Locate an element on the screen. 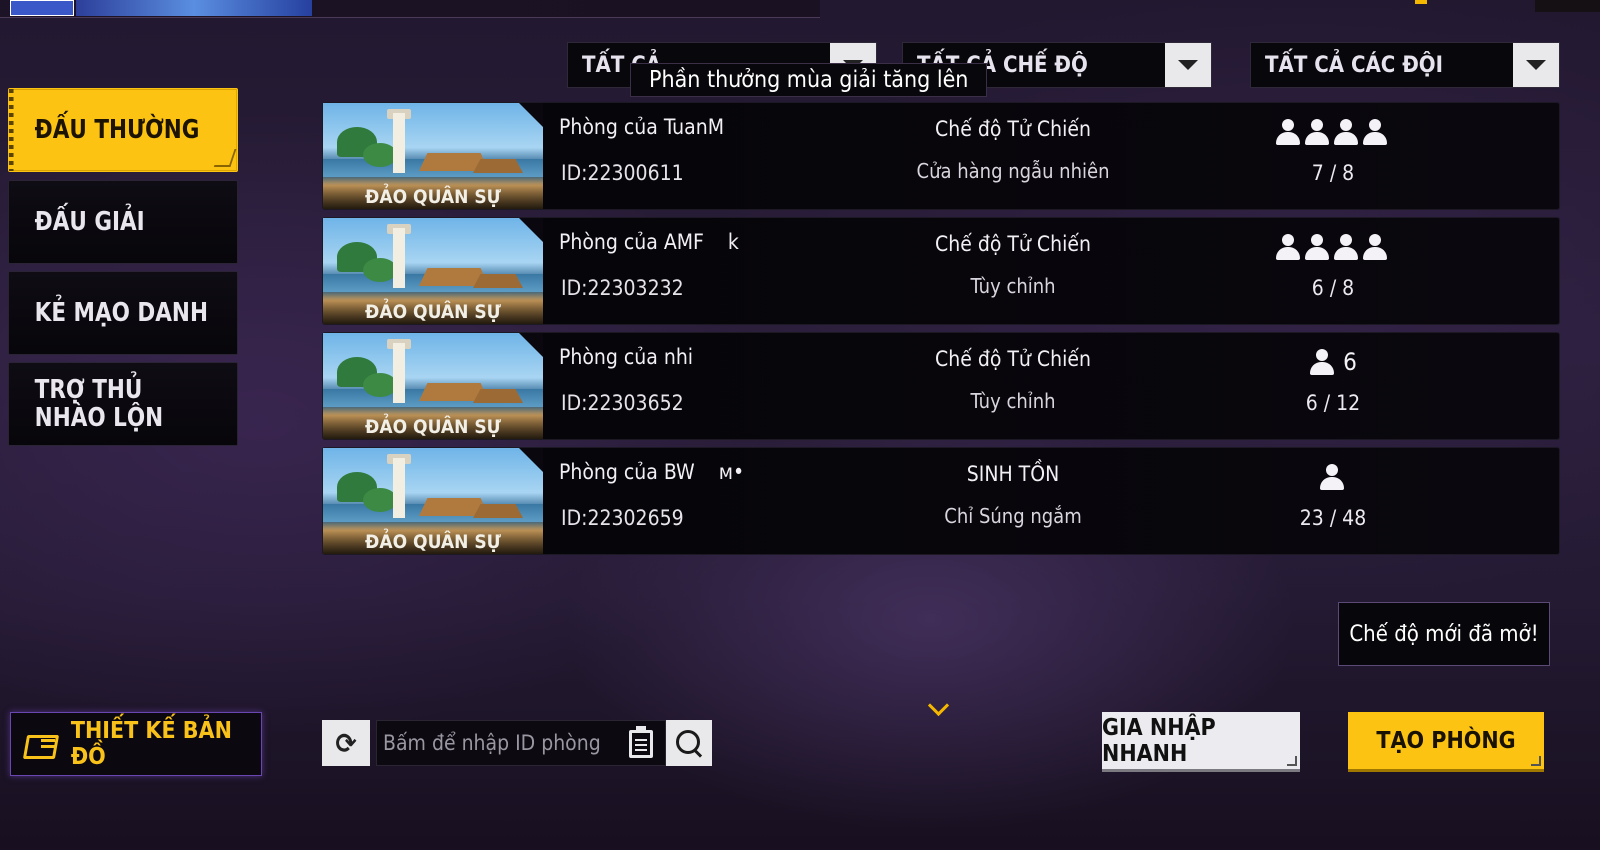 This screenshot has width=1600, height=850. team-filter-value: TẤT CẢ CÁC ĐỘI is located at coordinates (1354, 65).